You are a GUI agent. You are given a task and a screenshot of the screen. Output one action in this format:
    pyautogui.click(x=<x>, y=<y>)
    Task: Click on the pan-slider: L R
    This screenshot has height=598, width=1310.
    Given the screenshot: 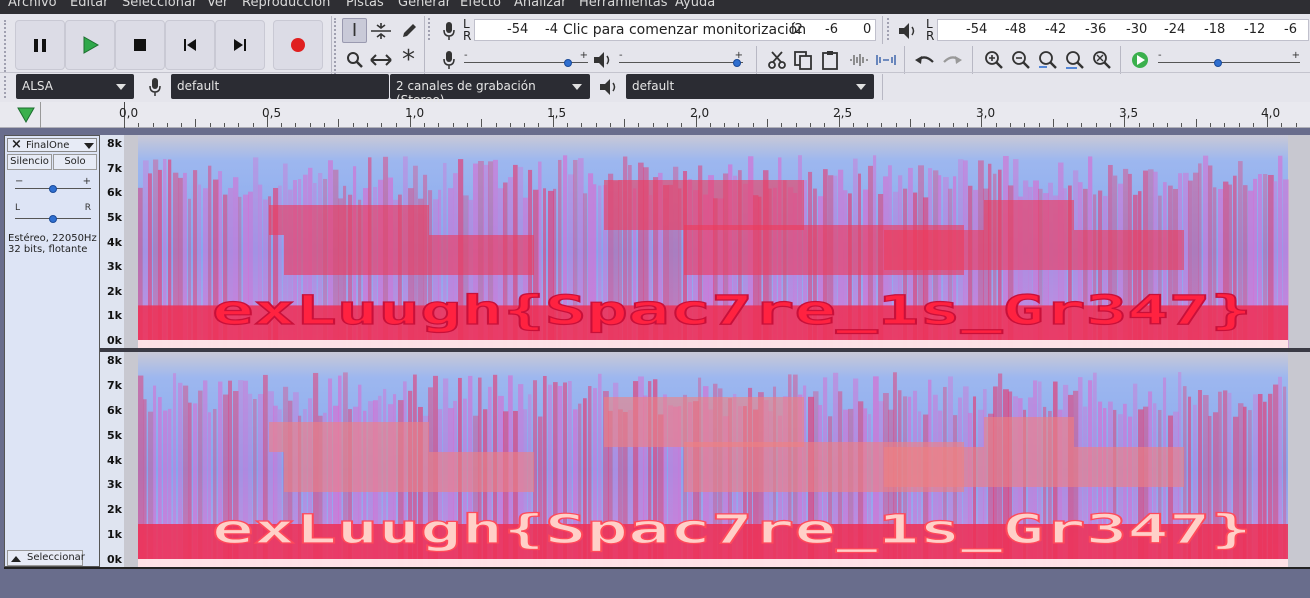 What is the action you would take?
    pyautogui.click(x=53, y=214)
    